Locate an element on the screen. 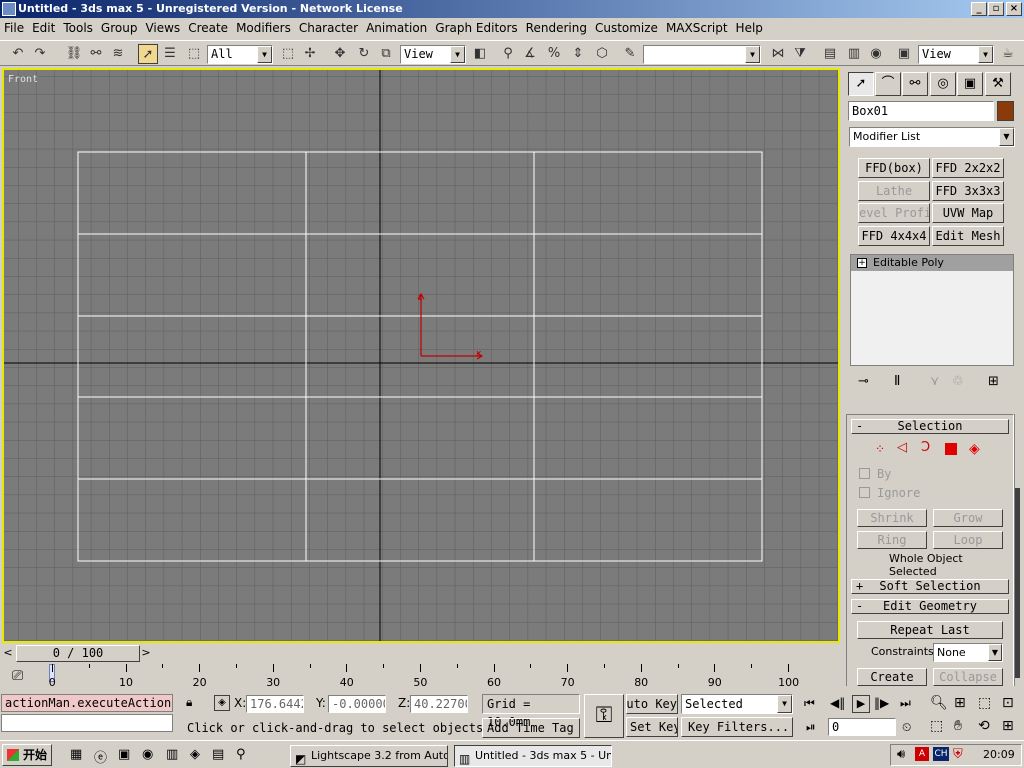 This screenshot has width=1024, height=768. bevel-profile-button: evel Profi is located at coordinates (894, 213).